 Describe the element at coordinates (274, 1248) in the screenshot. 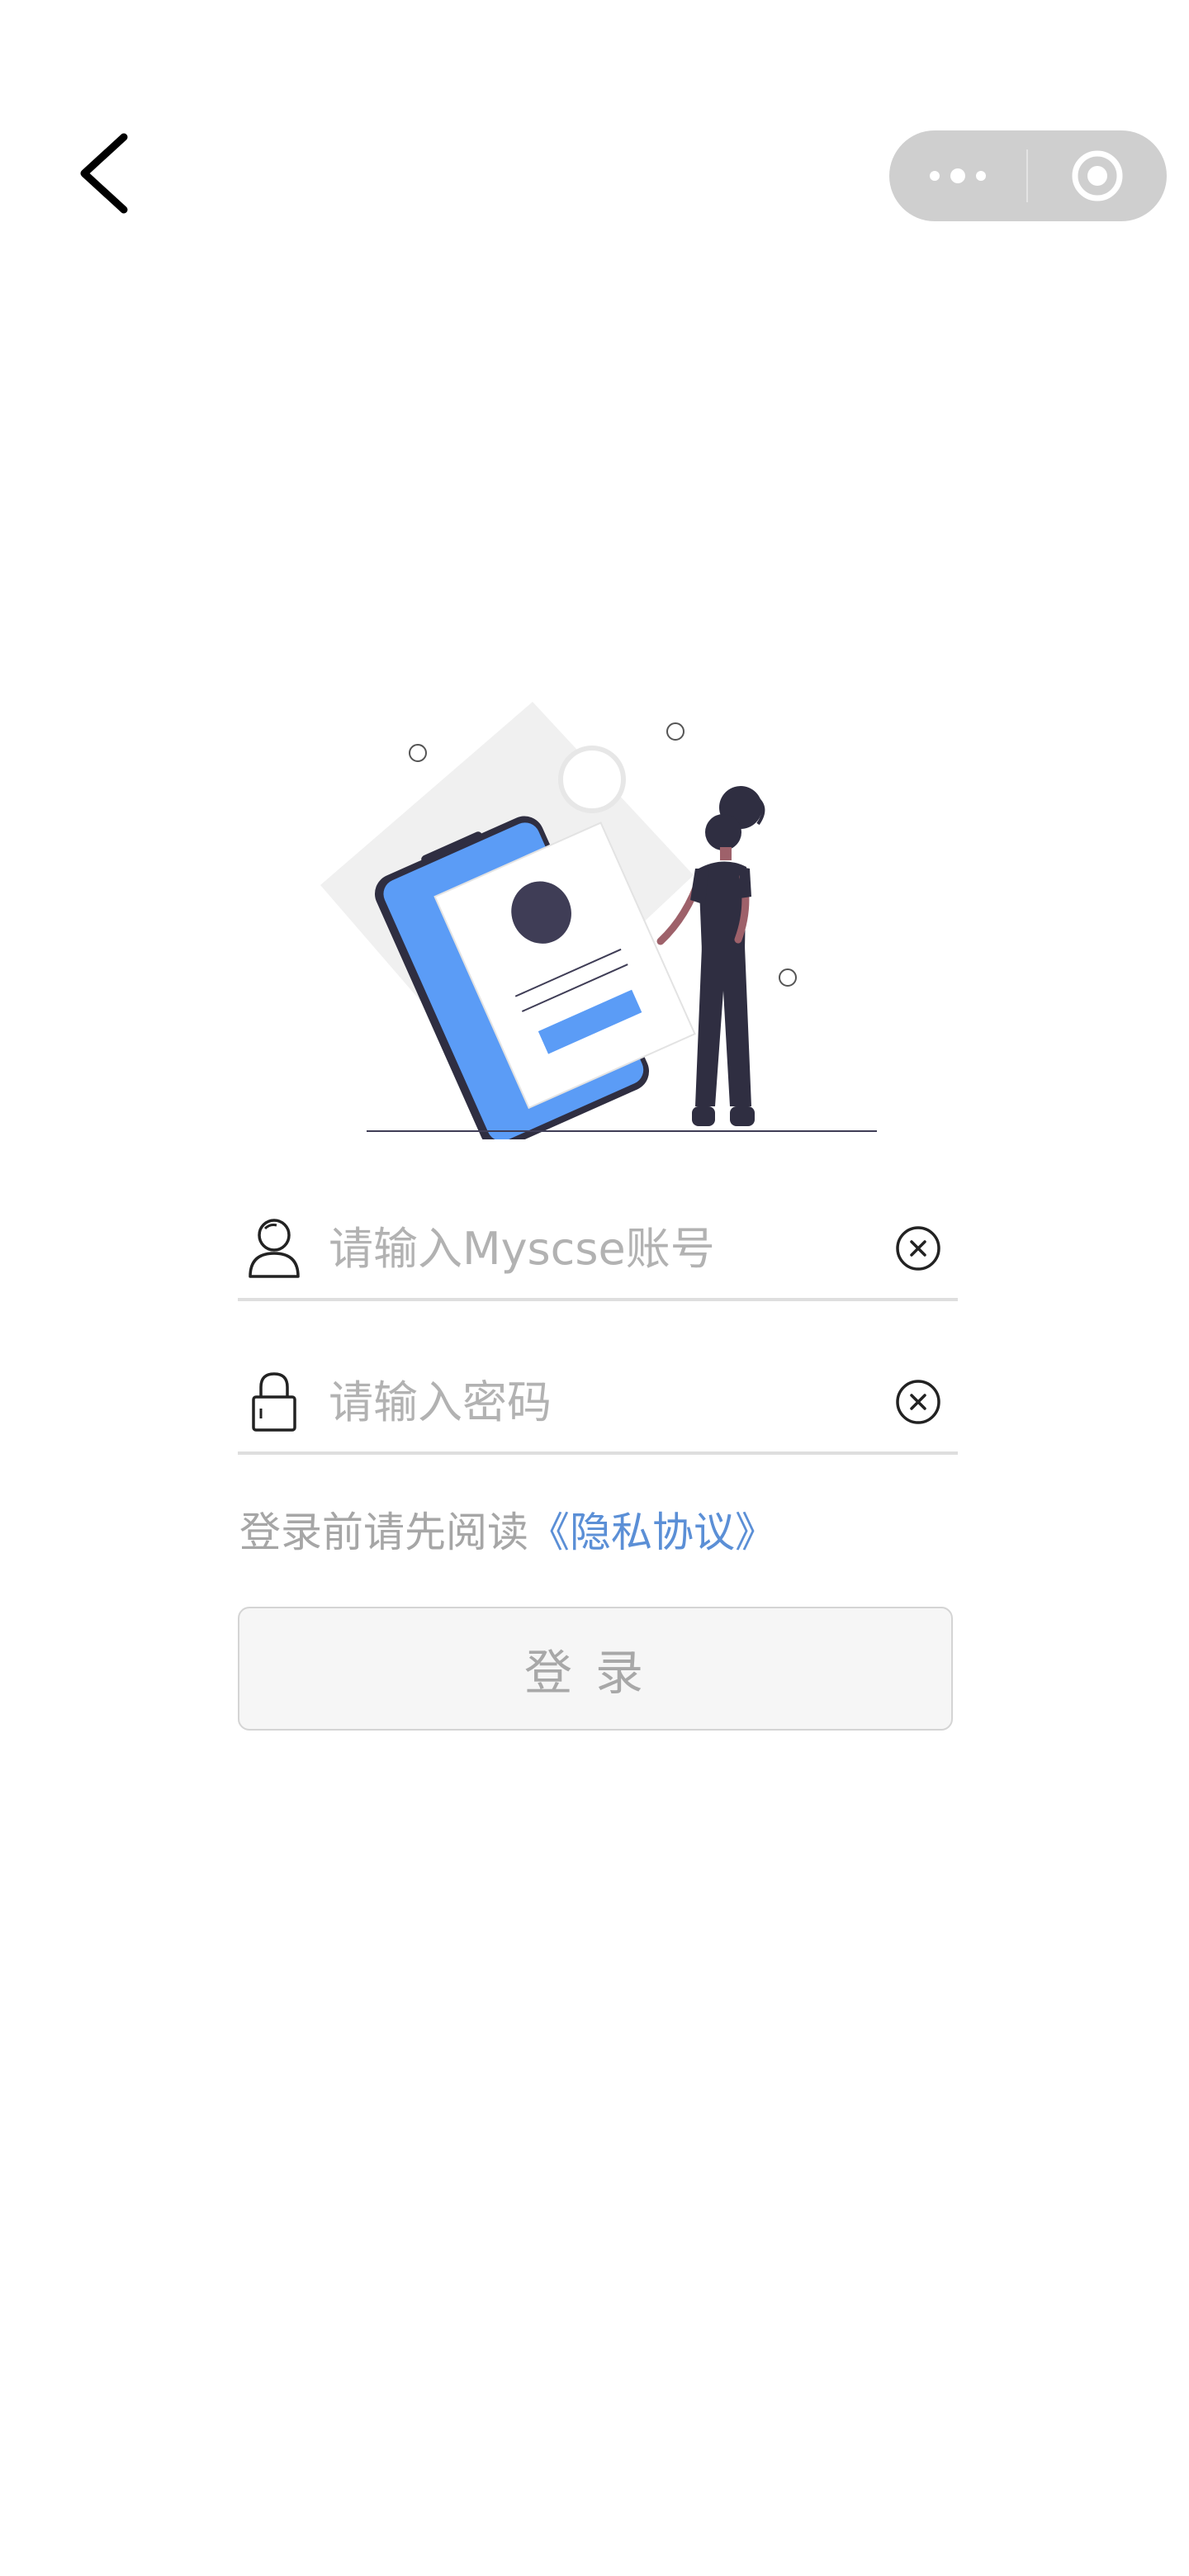

I see `user-icon` at that location.